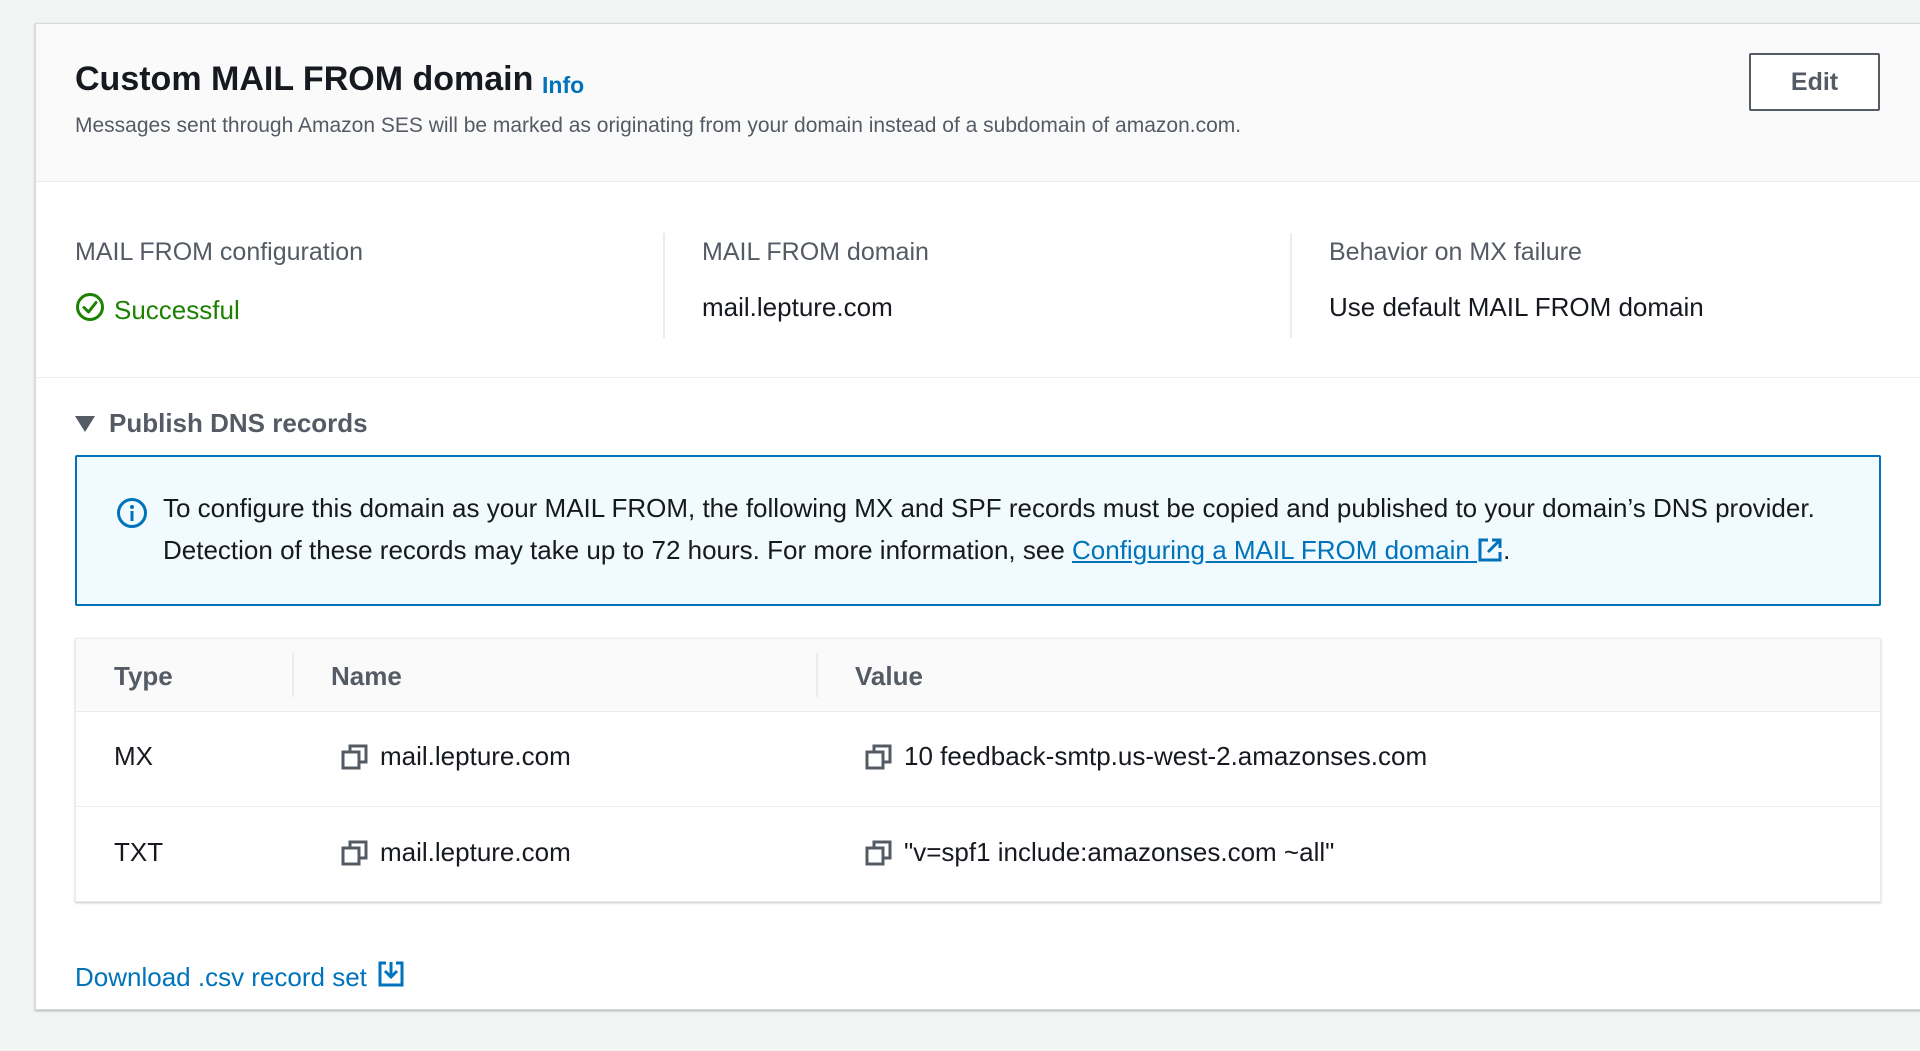 The image size is (1920, 1051). I want to click on record-type: TXT, so click(139, 852).